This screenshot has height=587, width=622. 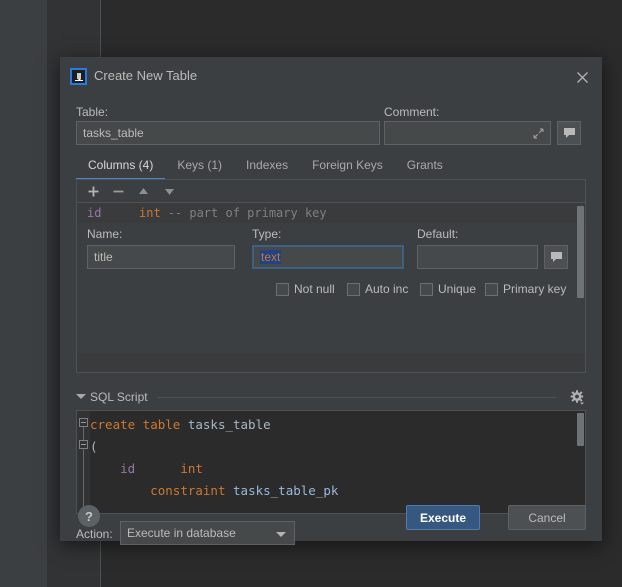 What do you see at coordinates (332, 447) in the screenshot?
I see `sql-line: (` at bounding box center [332, 447].